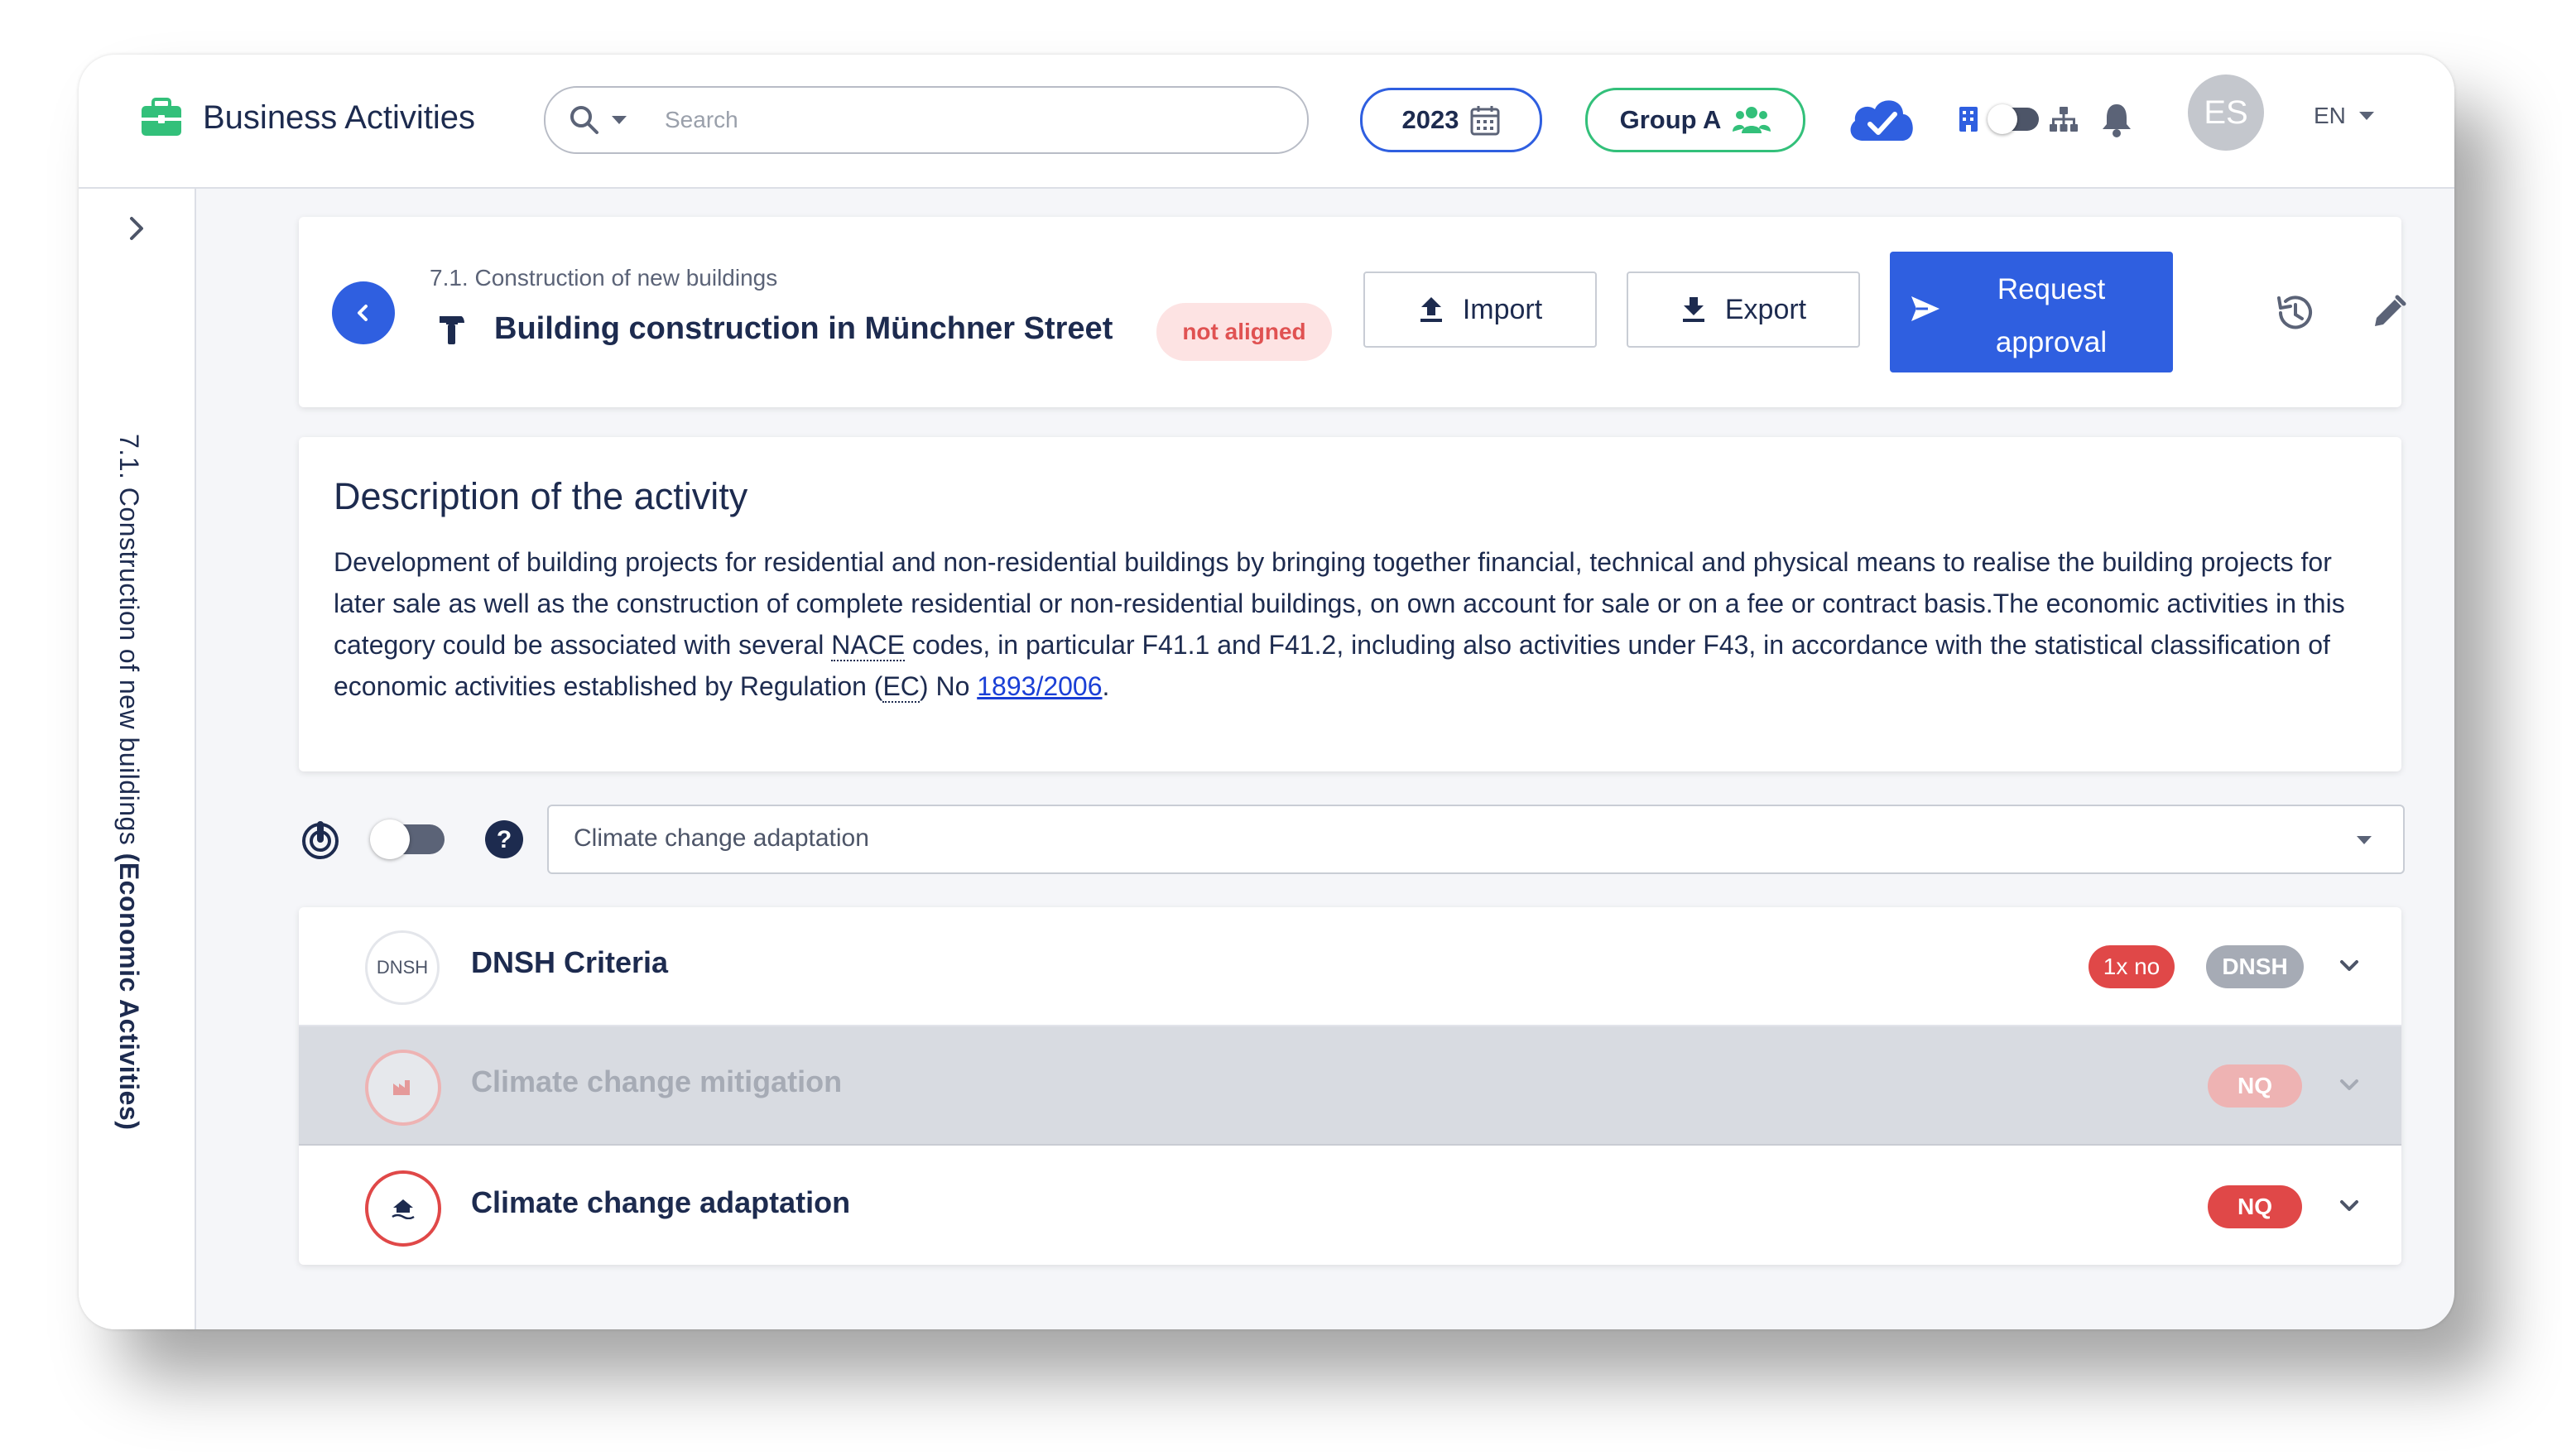 This screenshot has height=1456, width=2562. I want to click on hammer-icon, so click(452, 329).